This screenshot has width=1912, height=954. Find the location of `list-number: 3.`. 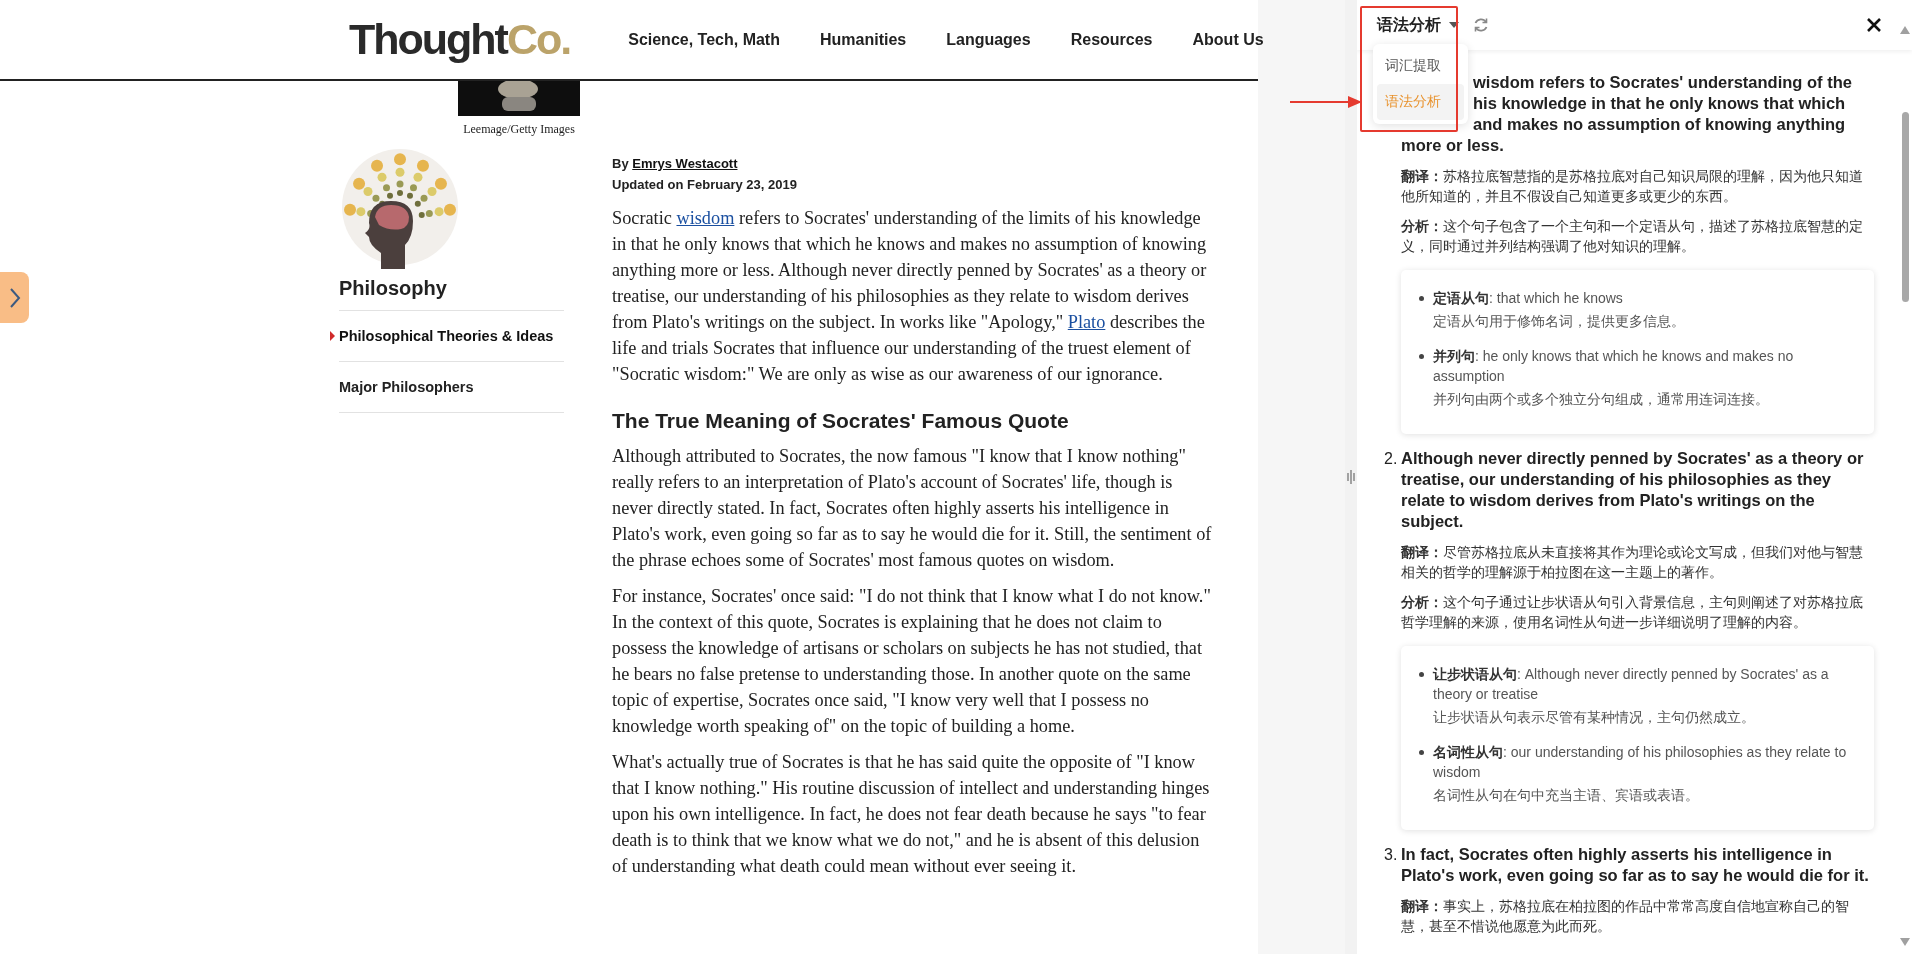

list-number: 3. is located at coordinates (1391, 854).